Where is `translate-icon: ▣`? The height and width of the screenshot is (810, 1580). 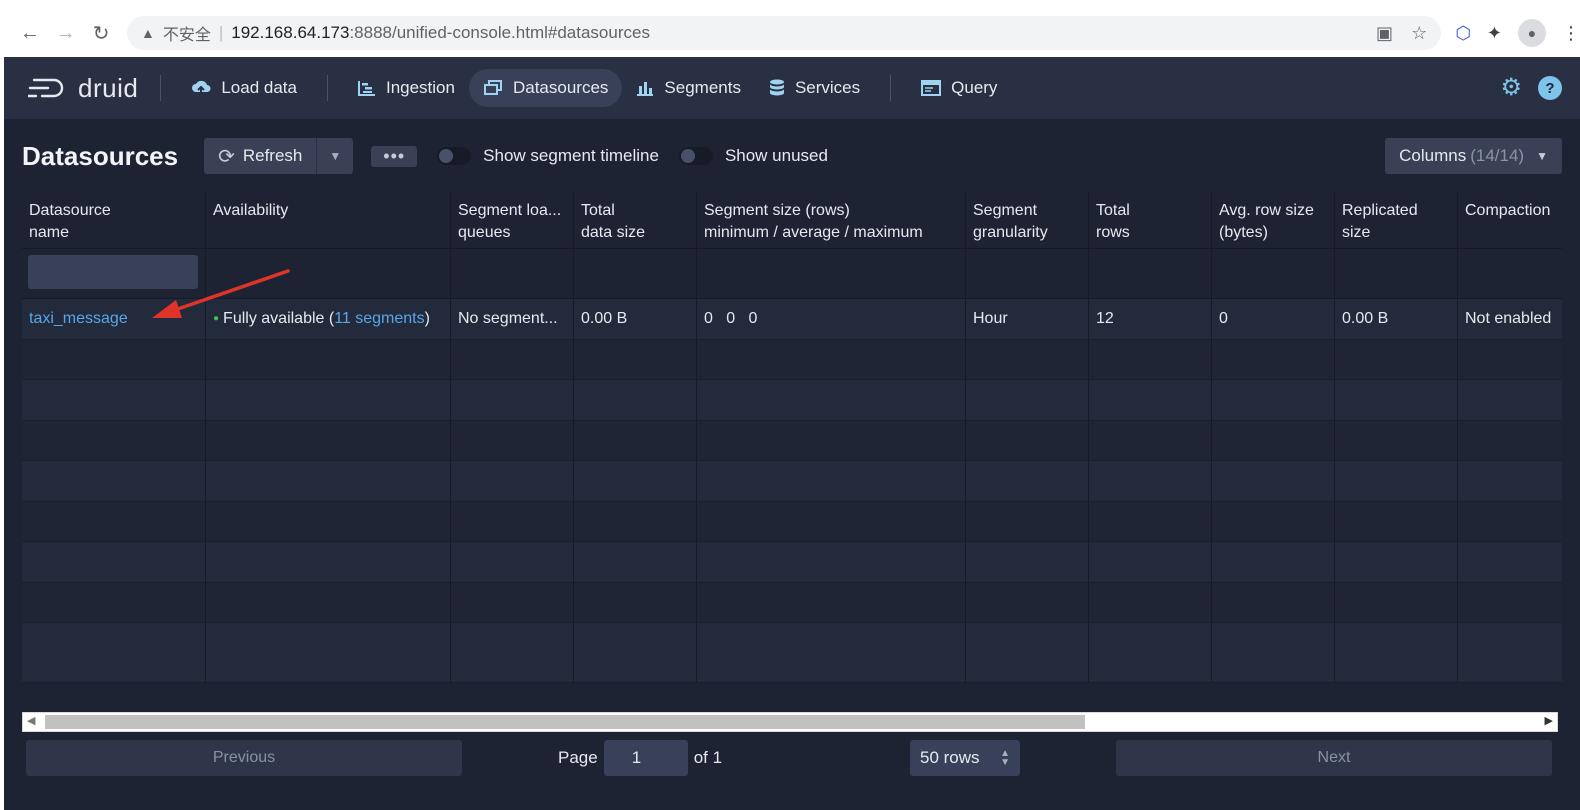 translate-icon: ▣ is located at coordinates (1384, 33).